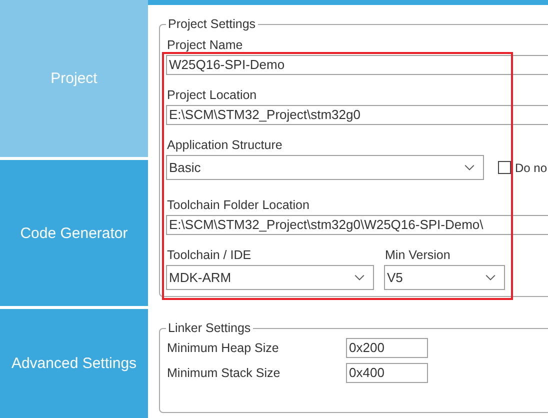  Describe the element at coordinates (224, 373) in the screenshot. I see `field-label: Minimum Stack Size` at that location.